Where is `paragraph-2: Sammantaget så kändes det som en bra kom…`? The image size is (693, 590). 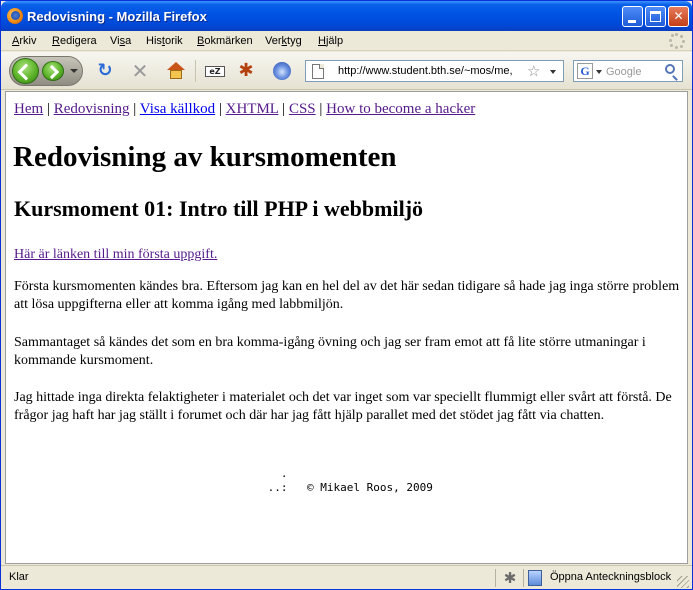
paragraph-2: Sammantaget så kändes det som en bra kom… is located at coordinates (330, 351).